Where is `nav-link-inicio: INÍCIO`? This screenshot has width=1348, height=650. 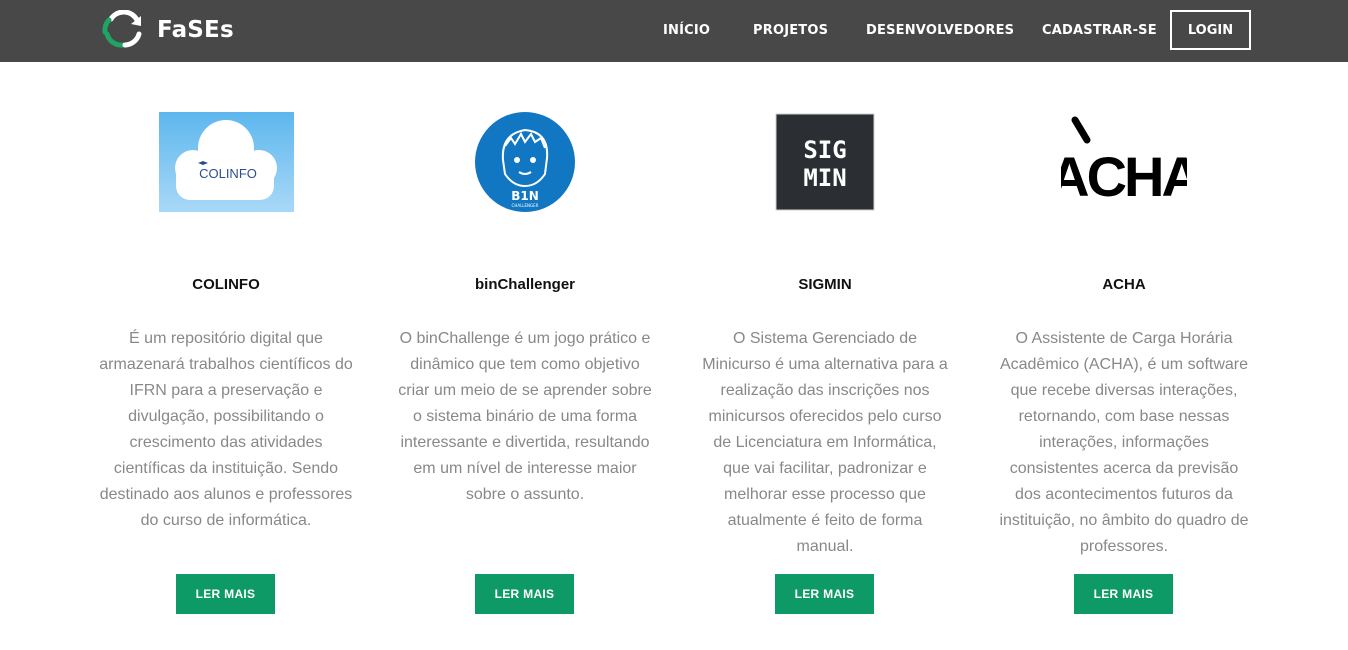
nav-link-inicio: INÍCIO is located at coordinates (686, 30).